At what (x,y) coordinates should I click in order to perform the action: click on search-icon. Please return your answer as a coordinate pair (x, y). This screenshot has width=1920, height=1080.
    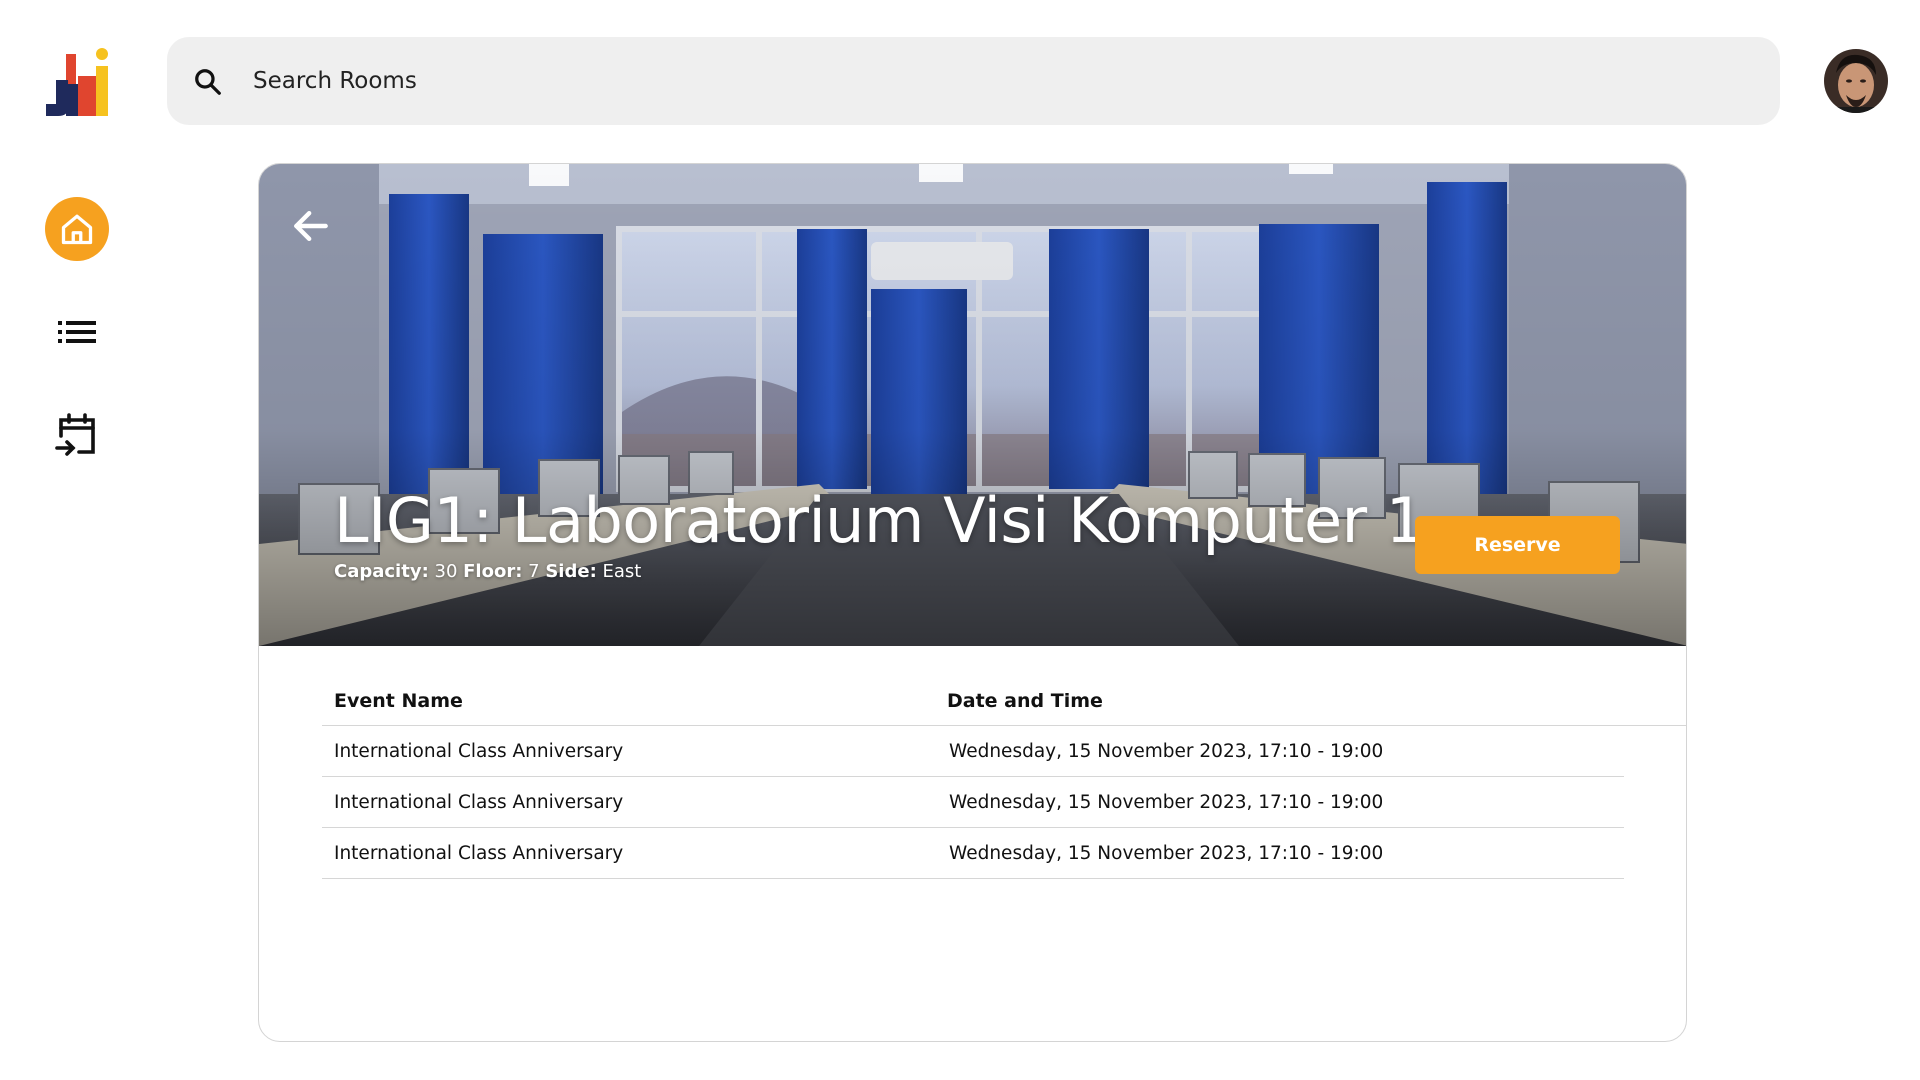
    Looking at the image, I should click on (208, 82).